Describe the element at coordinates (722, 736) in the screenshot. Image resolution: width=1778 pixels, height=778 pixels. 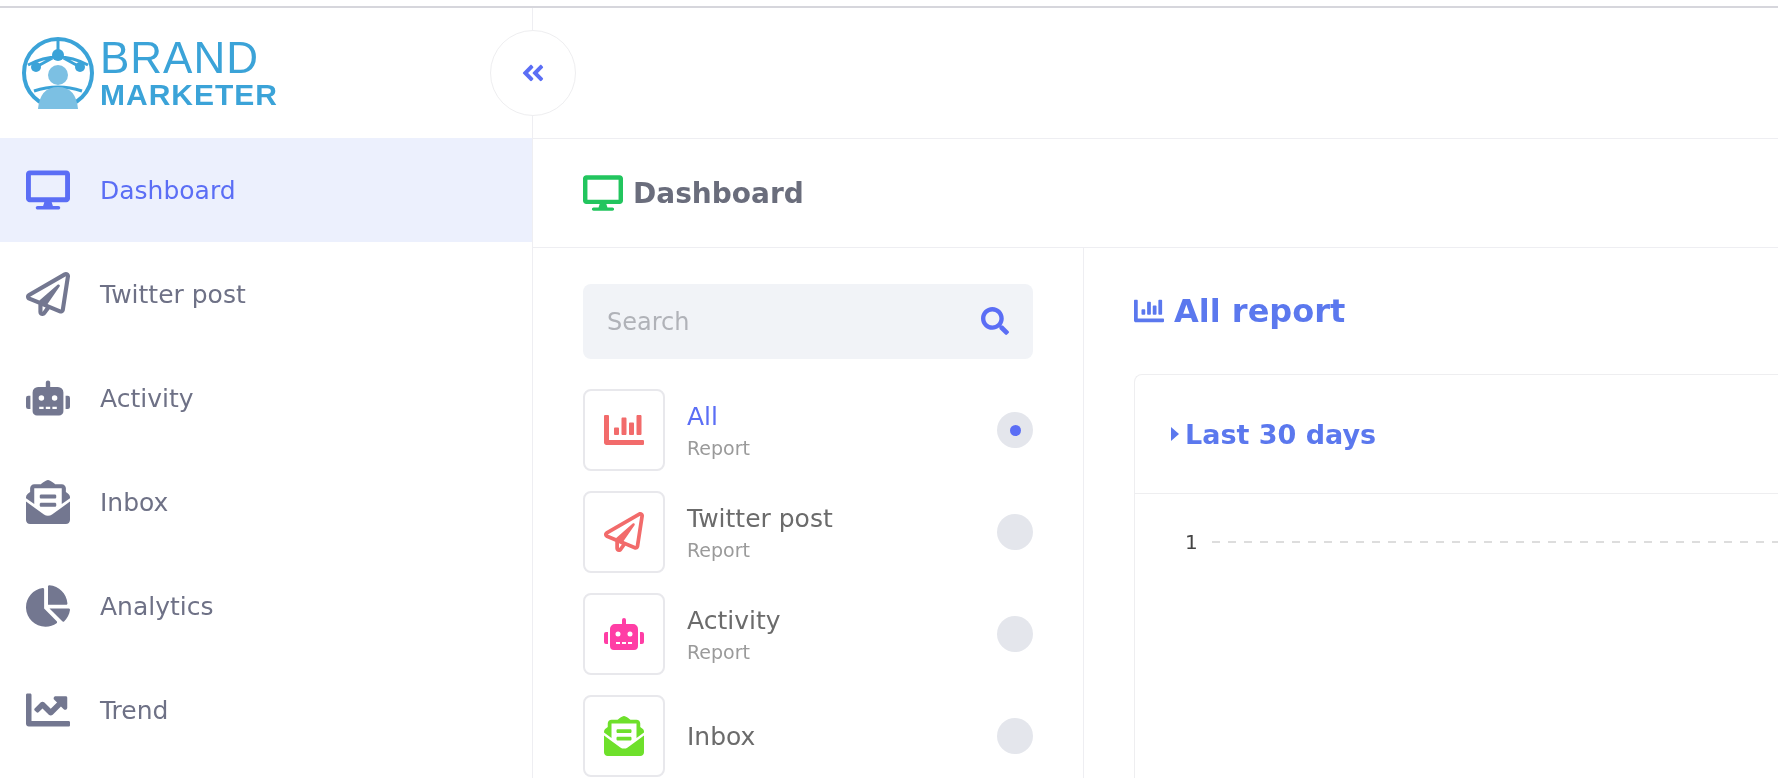
I see `report-title: Inbox` at that location.